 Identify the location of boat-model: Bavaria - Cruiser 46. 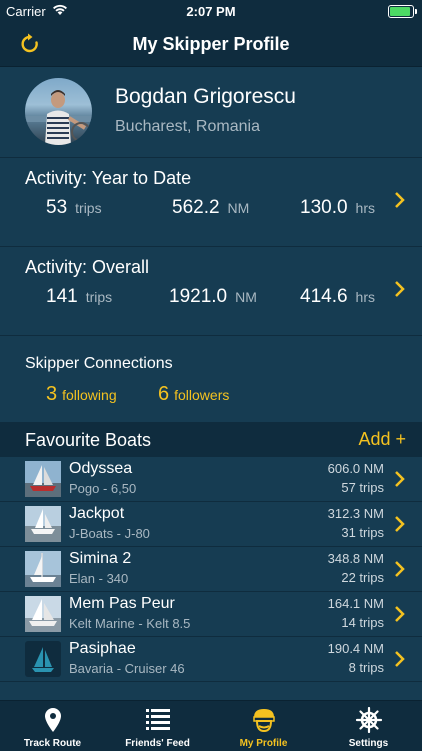
(127, 668).